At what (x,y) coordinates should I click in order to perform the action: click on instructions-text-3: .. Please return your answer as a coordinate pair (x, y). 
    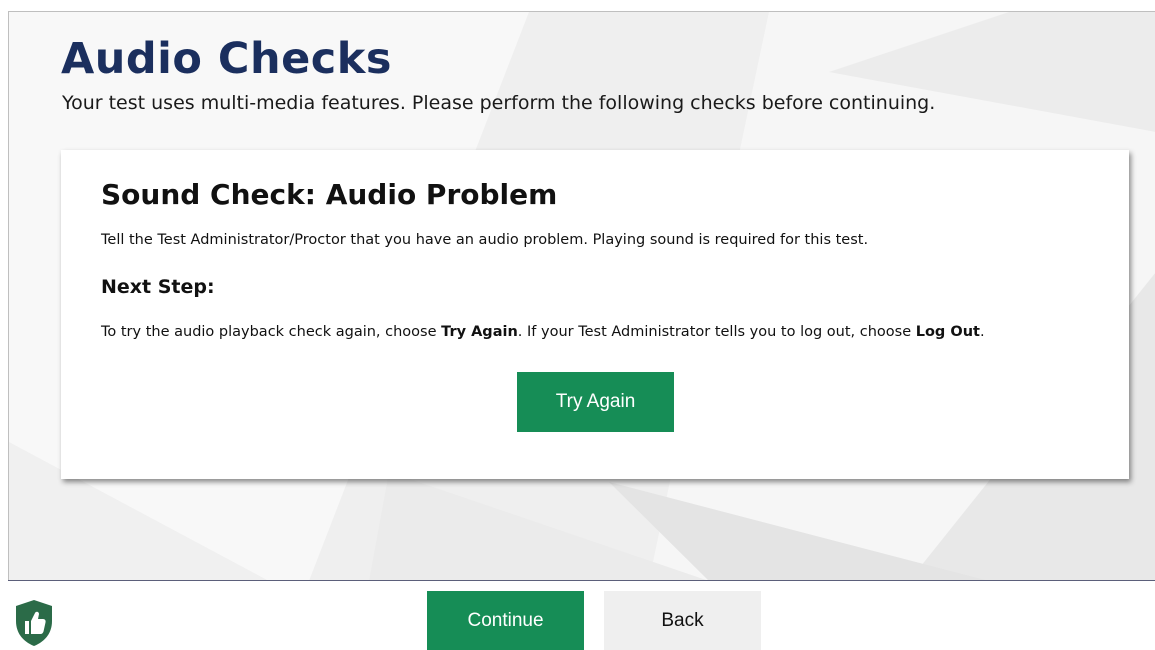
    Looking at the image, I should click on (982, 332).